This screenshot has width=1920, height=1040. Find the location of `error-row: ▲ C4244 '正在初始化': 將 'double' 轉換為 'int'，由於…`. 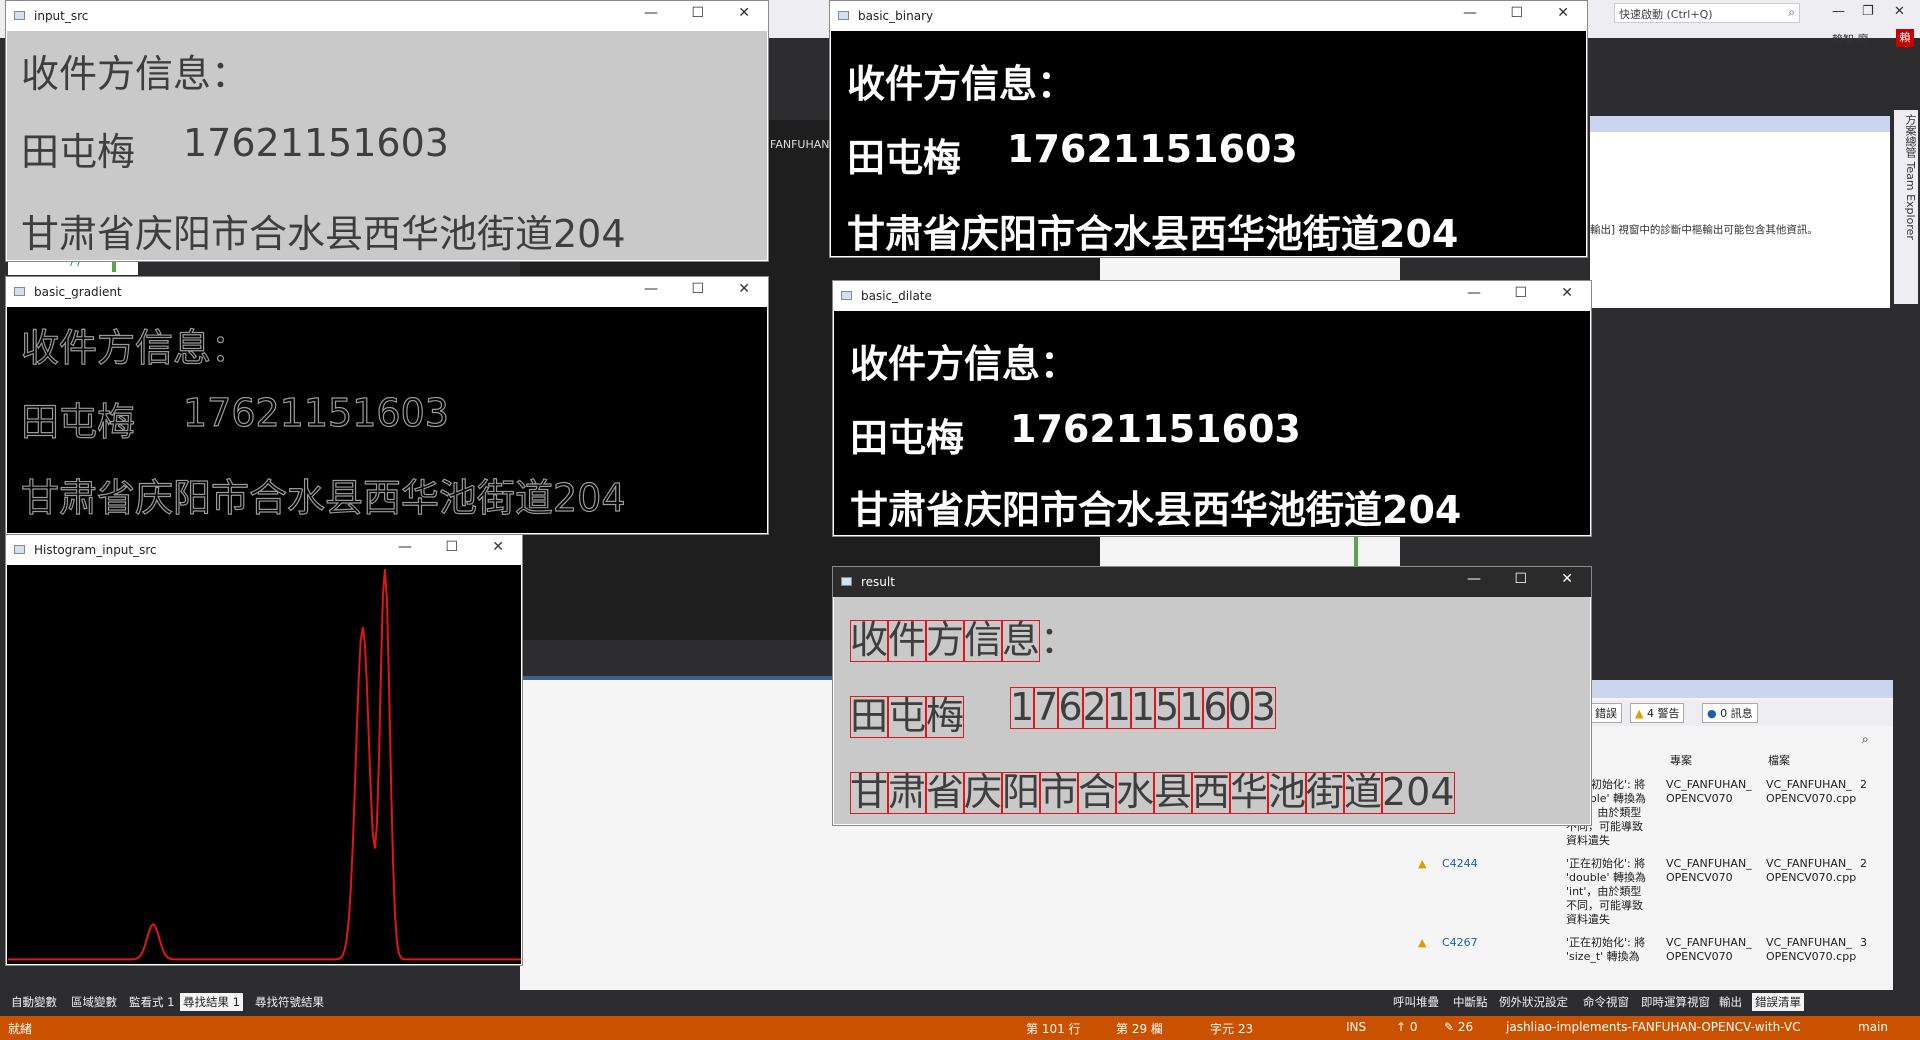

error-row: ▲ C4244 '正在初始化': 將 'double' 轉換為 'int'，由於… is located at coordinates (1633, 894).